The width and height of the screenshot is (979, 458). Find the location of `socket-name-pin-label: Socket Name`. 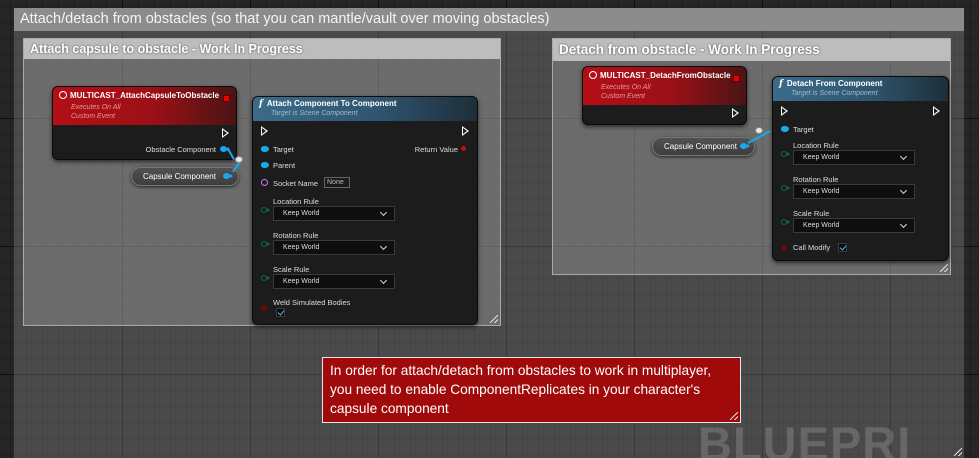

socket-name-pin-label: Socket Name is located at coordinates (296, 183).